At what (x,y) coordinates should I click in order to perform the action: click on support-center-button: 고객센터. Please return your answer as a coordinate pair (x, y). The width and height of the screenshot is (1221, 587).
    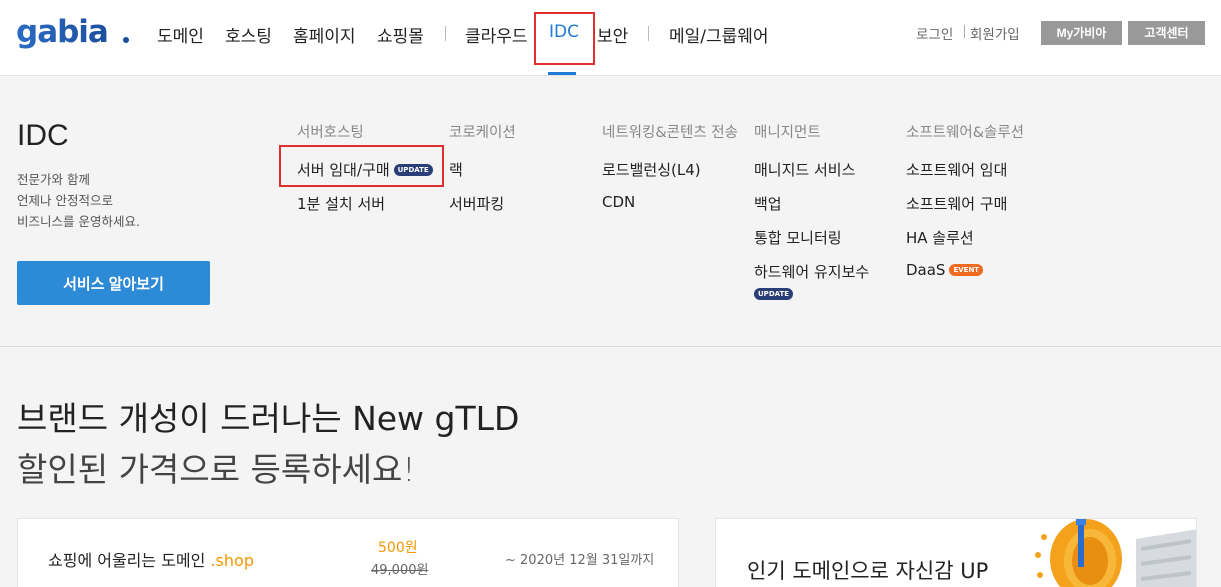
    Looking at the image, I should click on (1166, 33).